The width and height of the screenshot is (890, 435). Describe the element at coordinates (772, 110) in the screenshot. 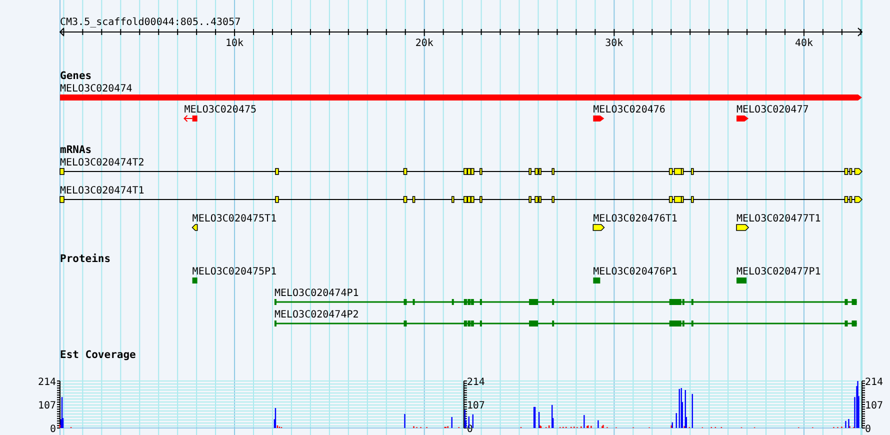

I see `feature-label: MELO3C020477` at that location.